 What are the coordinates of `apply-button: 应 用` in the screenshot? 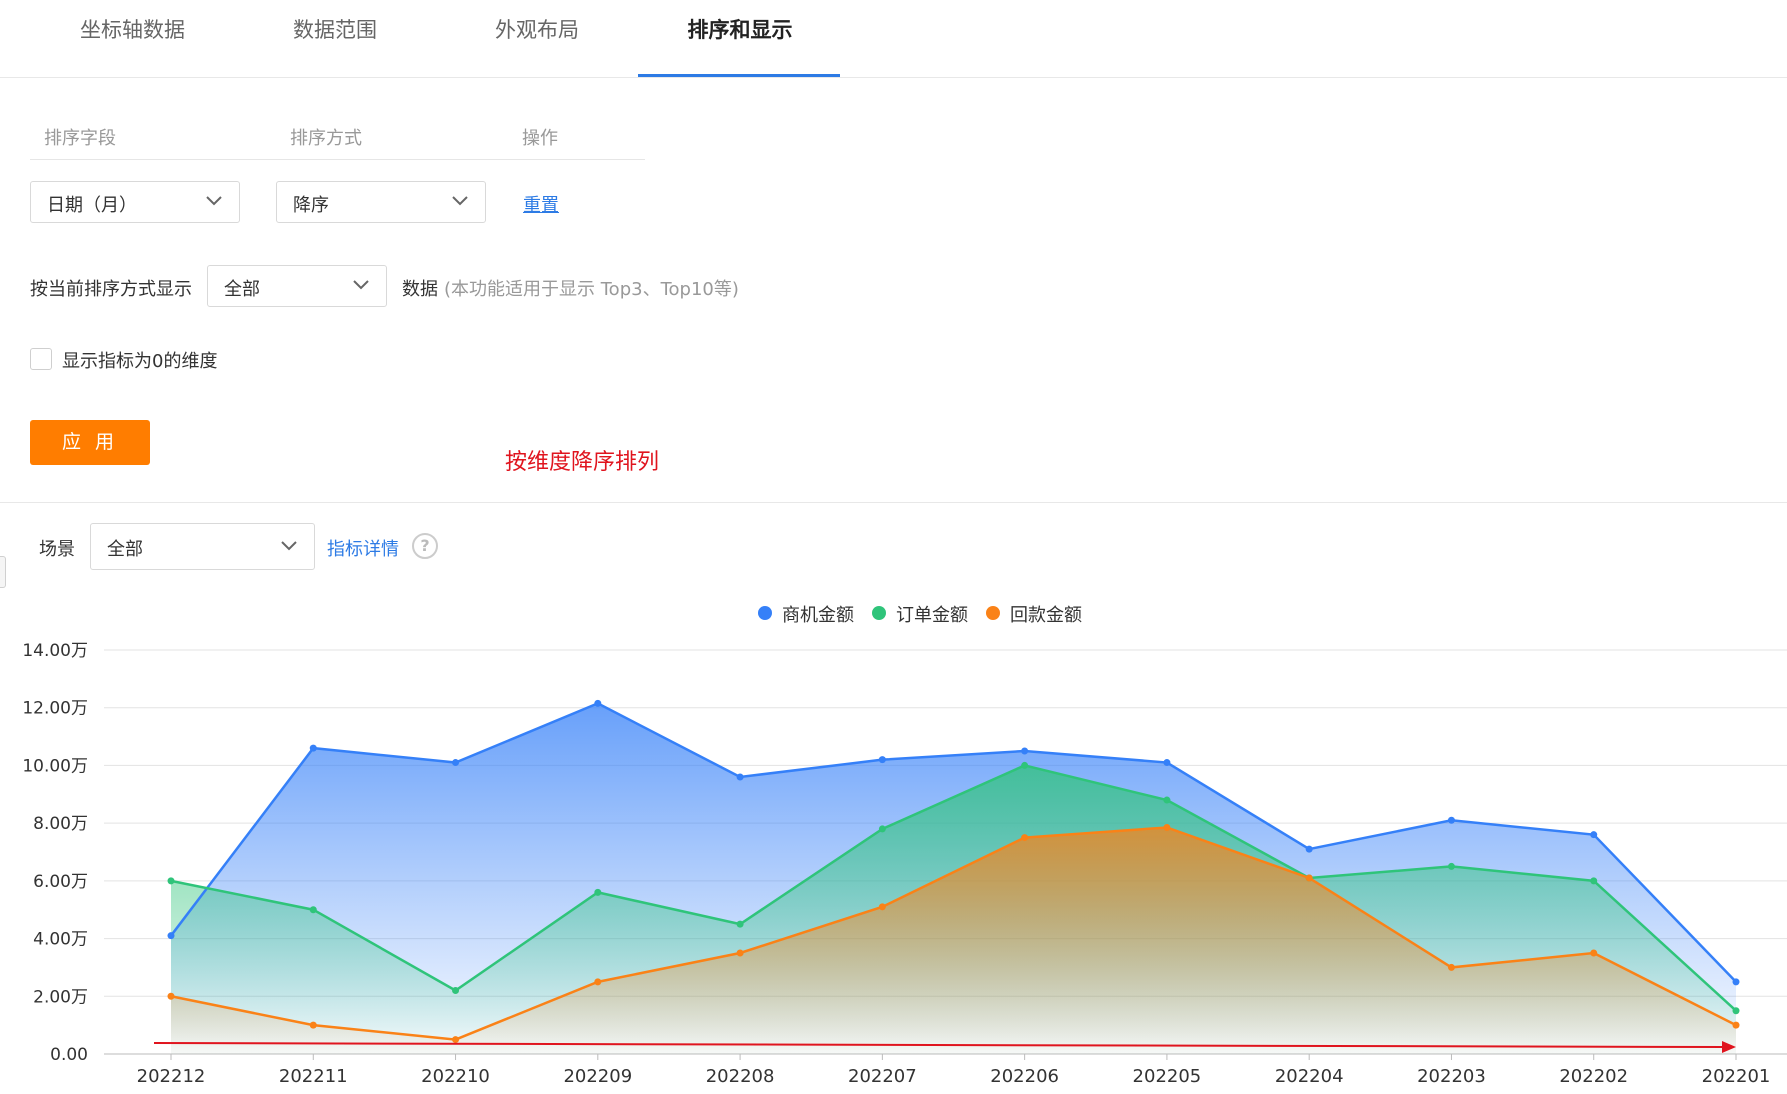 It's located at (90, 442).